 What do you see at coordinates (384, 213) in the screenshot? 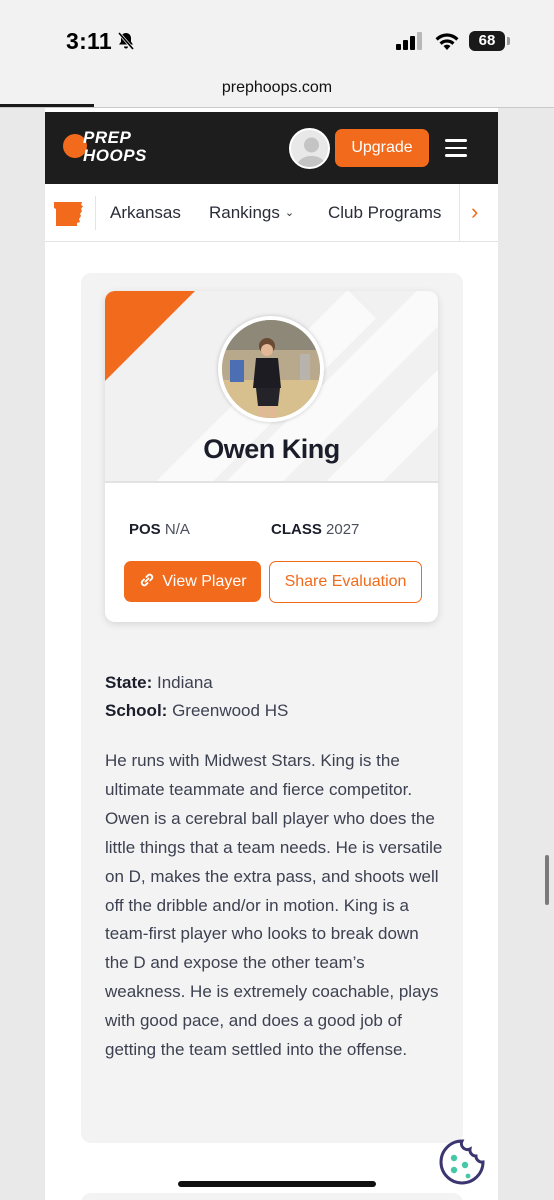
I see `subnav-item-club-programs: Club Programs` at bounding box center [384, 213].